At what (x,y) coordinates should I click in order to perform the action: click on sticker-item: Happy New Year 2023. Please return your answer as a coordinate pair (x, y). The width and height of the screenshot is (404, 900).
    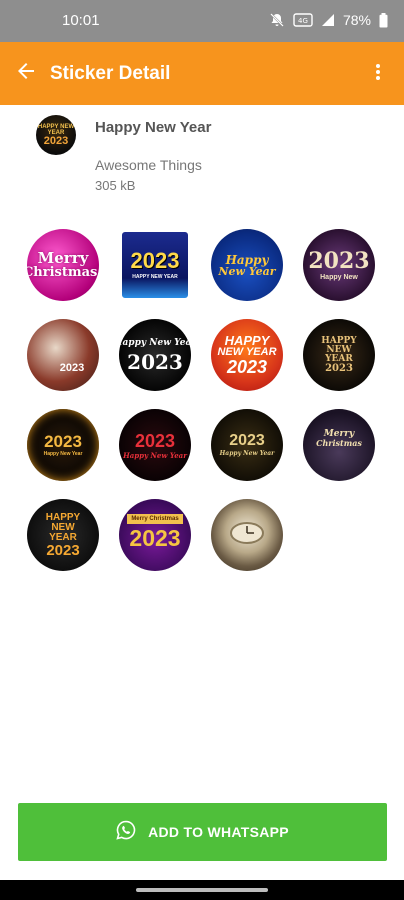
    Looking at the image, I should click on (155, 355).